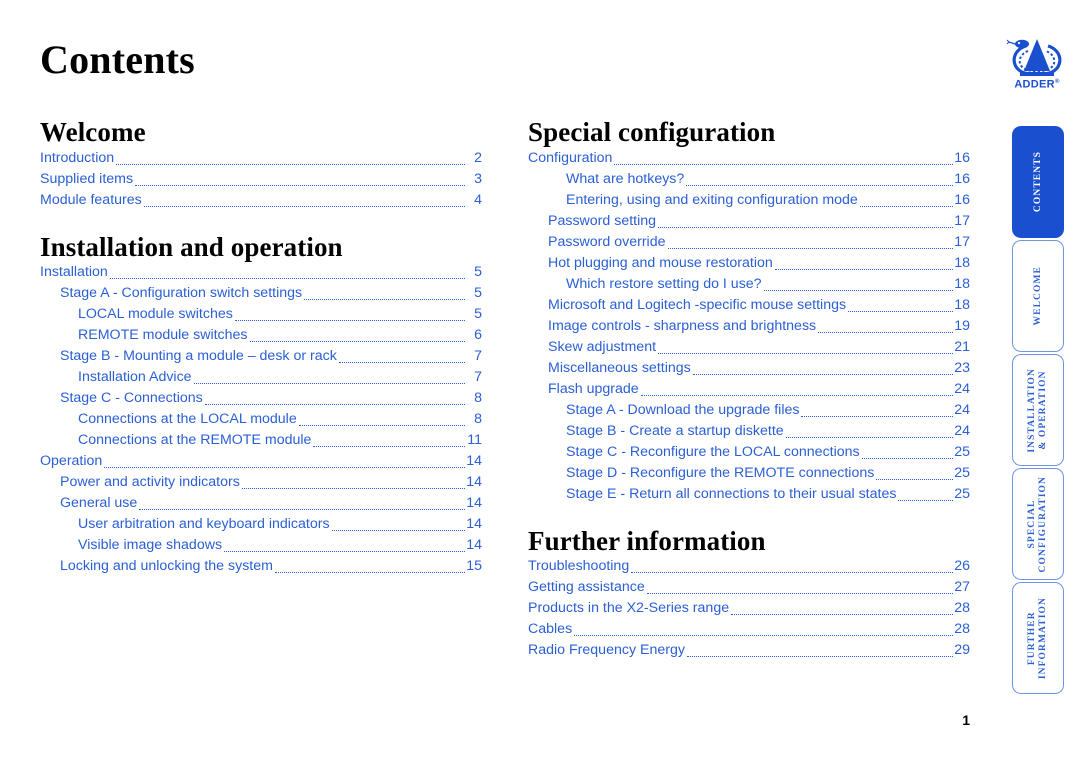 The width and height of the screenshot is (1080, 763). What do you see at coordinates (625, 178) in the screenshot?
I see `toc-entry-label: What are hotkeys?` at bounding box center [625, 178].